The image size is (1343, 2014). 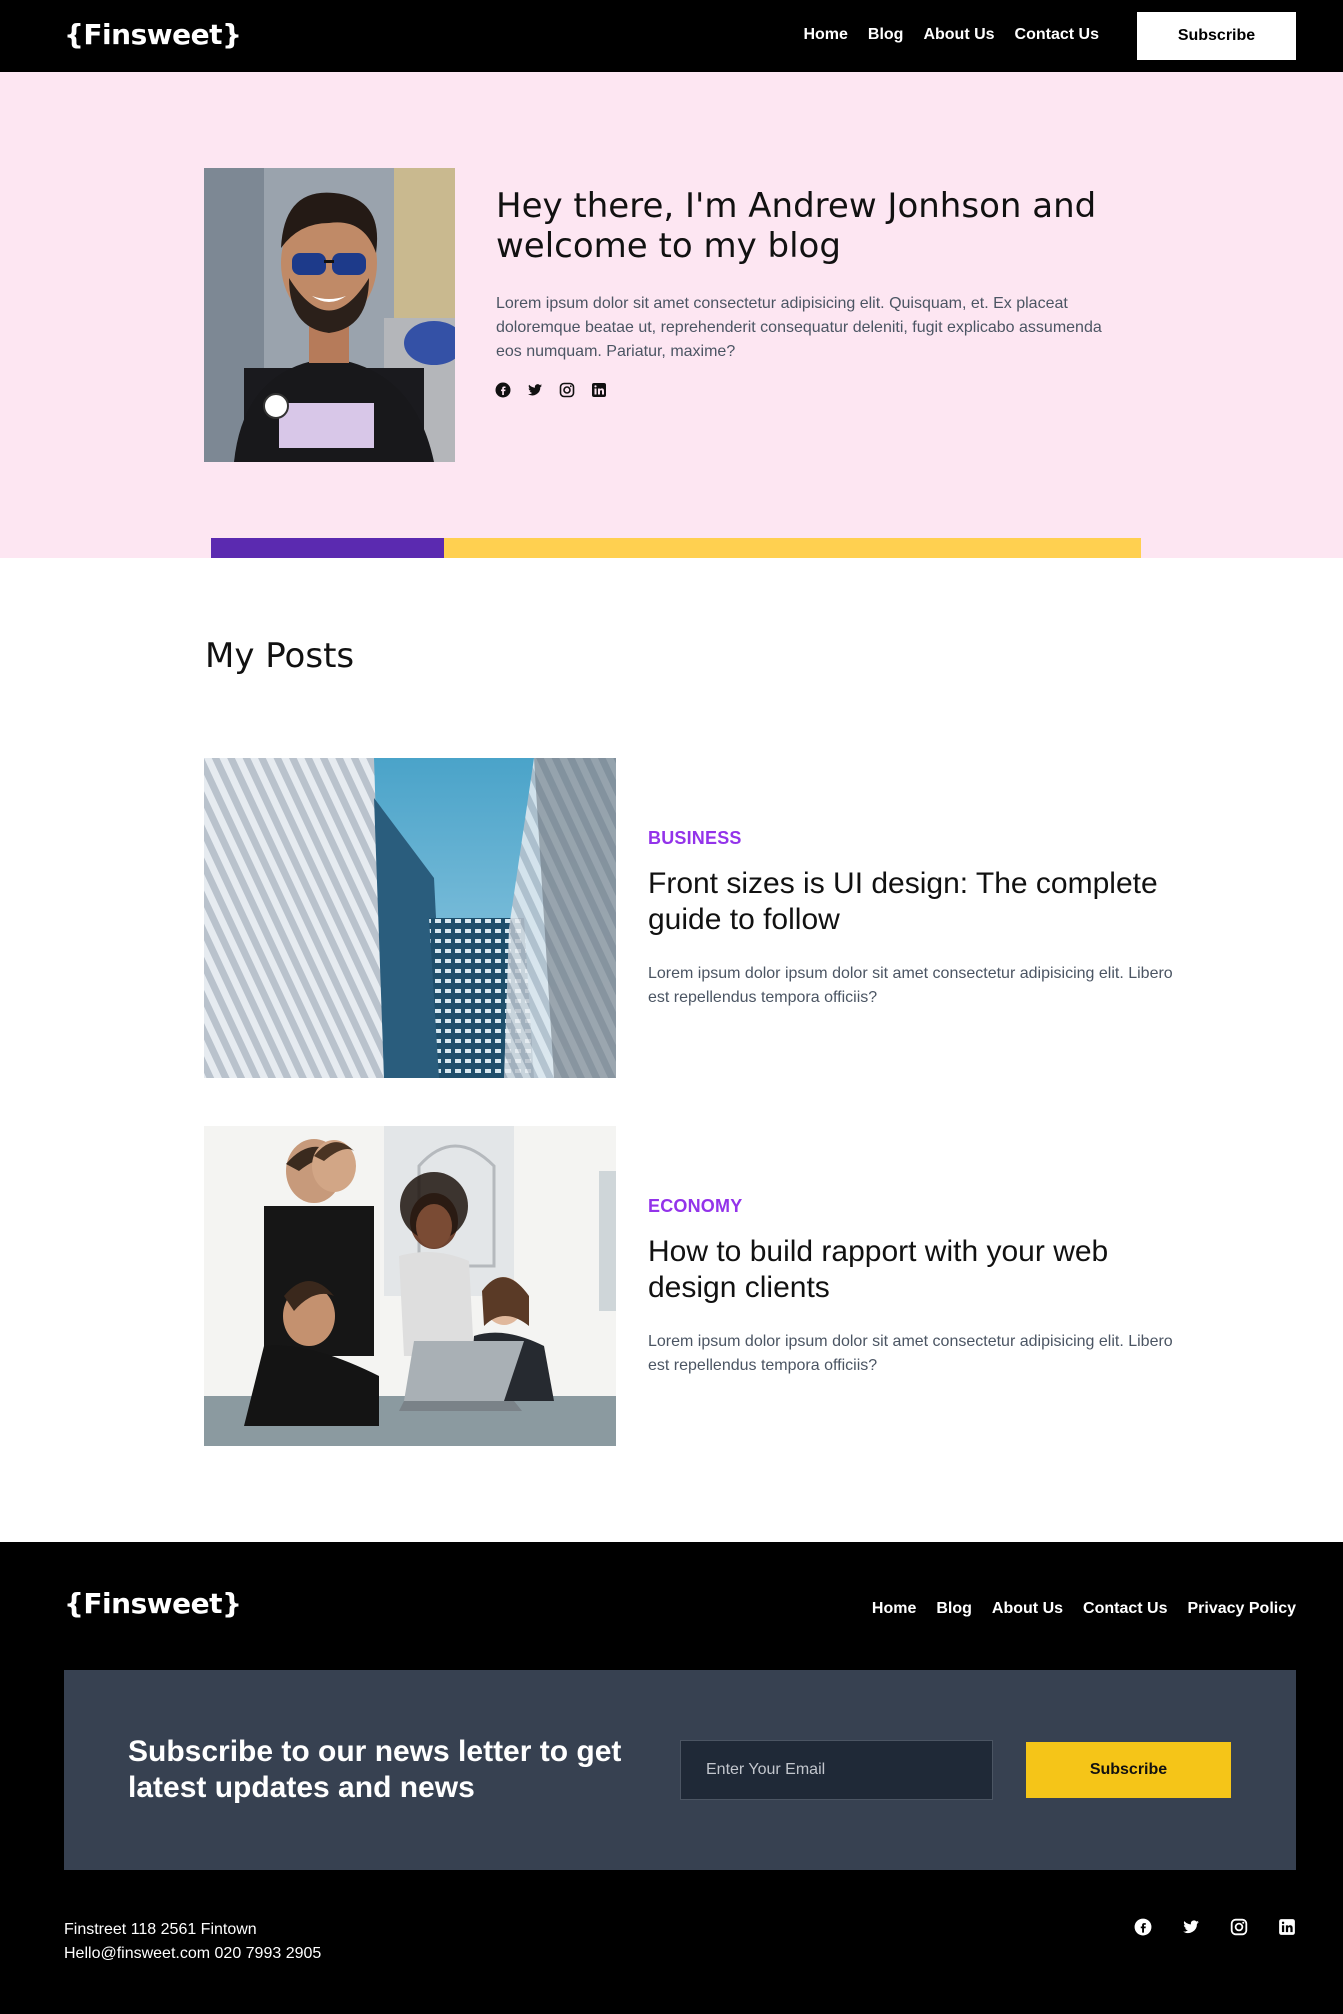 What do you see at coordinates (160, 1929) in the screenshot?
I see `footer-address: Finstreet 118 2561 Fintown` at bounding box center [160, 1929].